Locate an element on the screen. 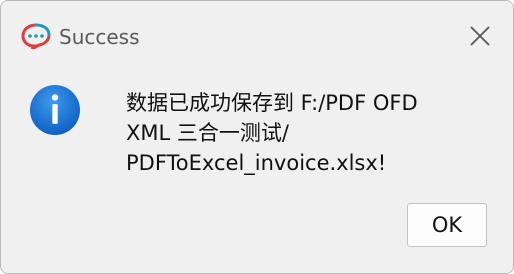  ok-button: OK is located at coordinates (447, 225).